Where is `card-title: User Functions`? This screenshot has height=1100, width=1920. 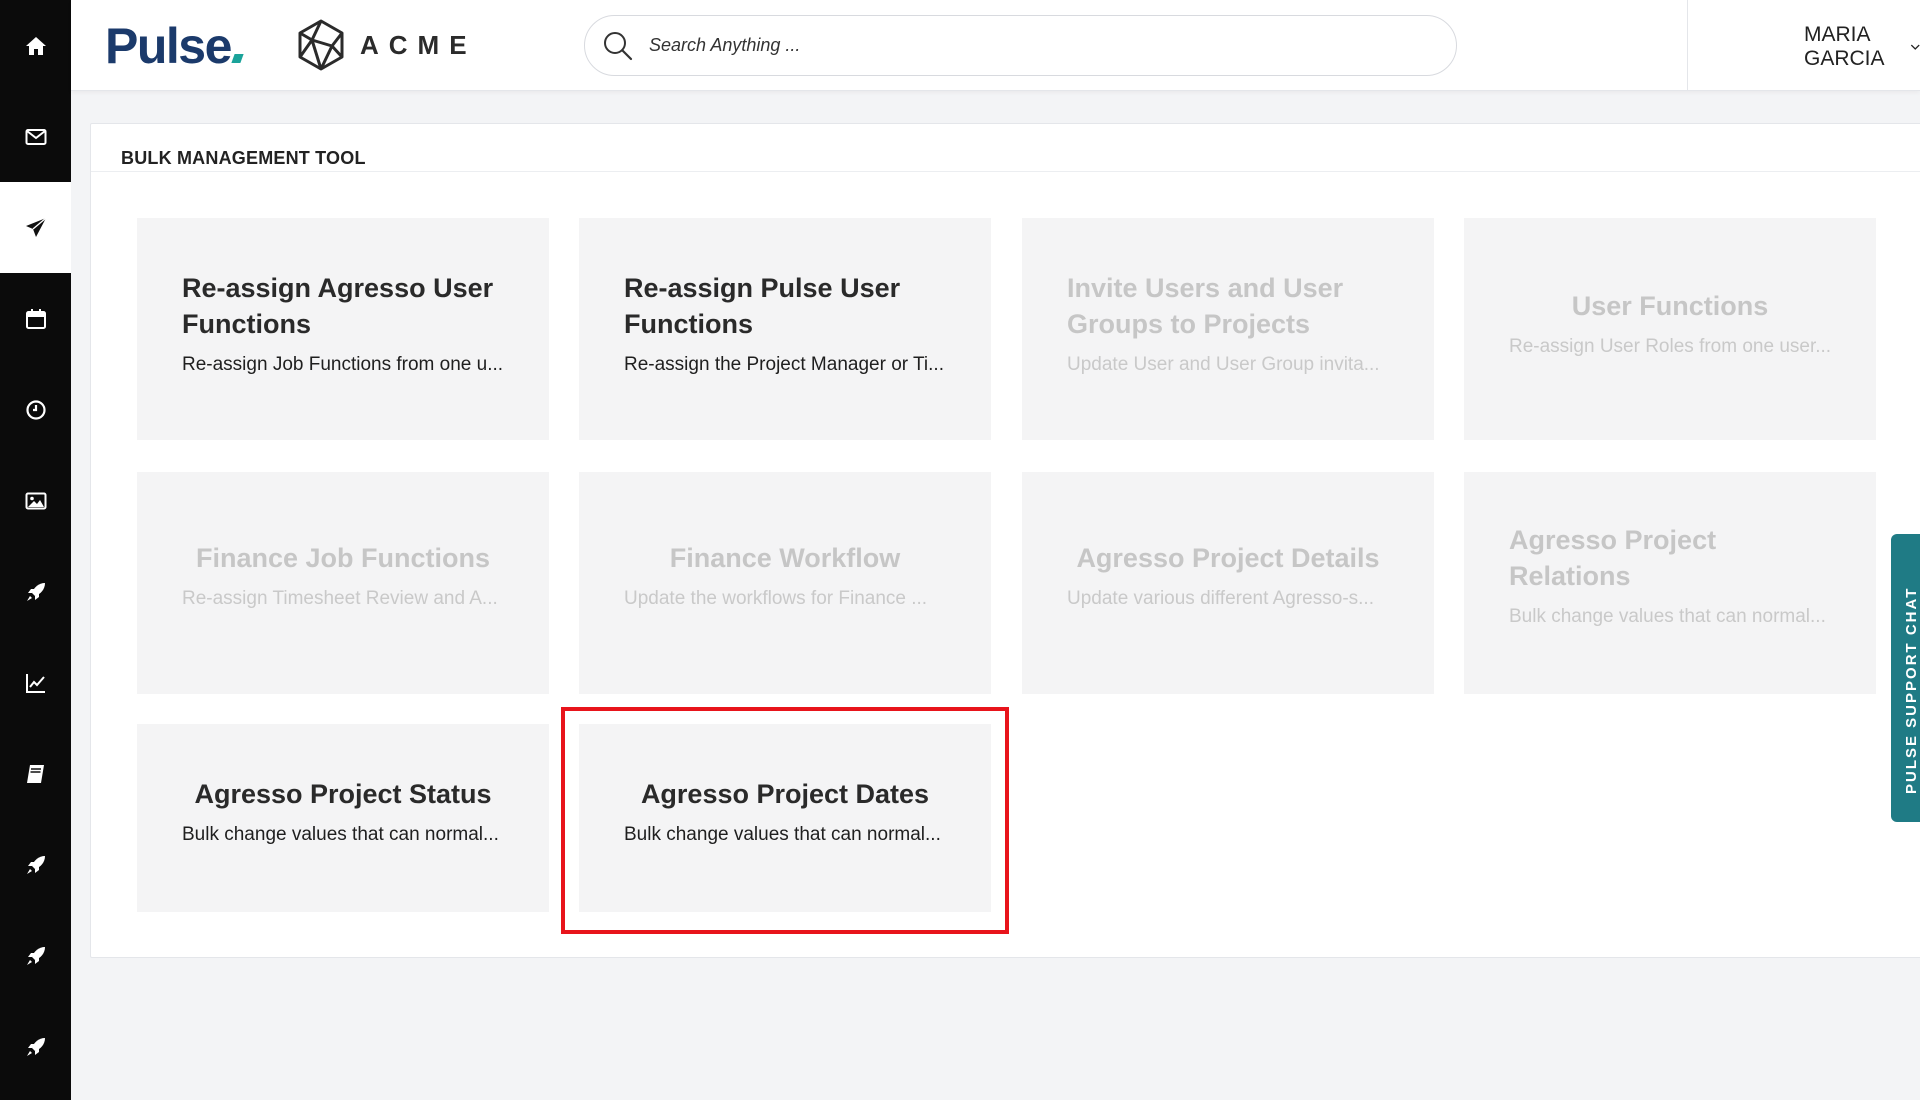
card-title: User Functions is located at coordinates (1670, 306).